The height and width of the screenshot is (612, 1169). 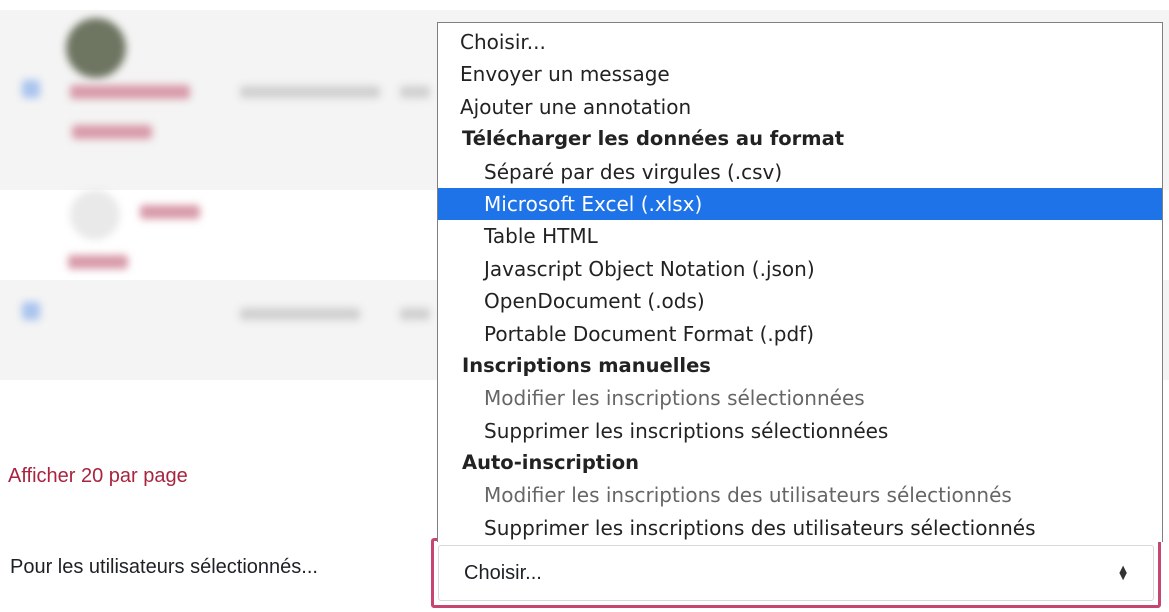 What do you see at coordinates (800, 269) in the screenshot?
I see `dropdown-option: Javascript Object Notation (.json)` at bounding box center [800, 269].